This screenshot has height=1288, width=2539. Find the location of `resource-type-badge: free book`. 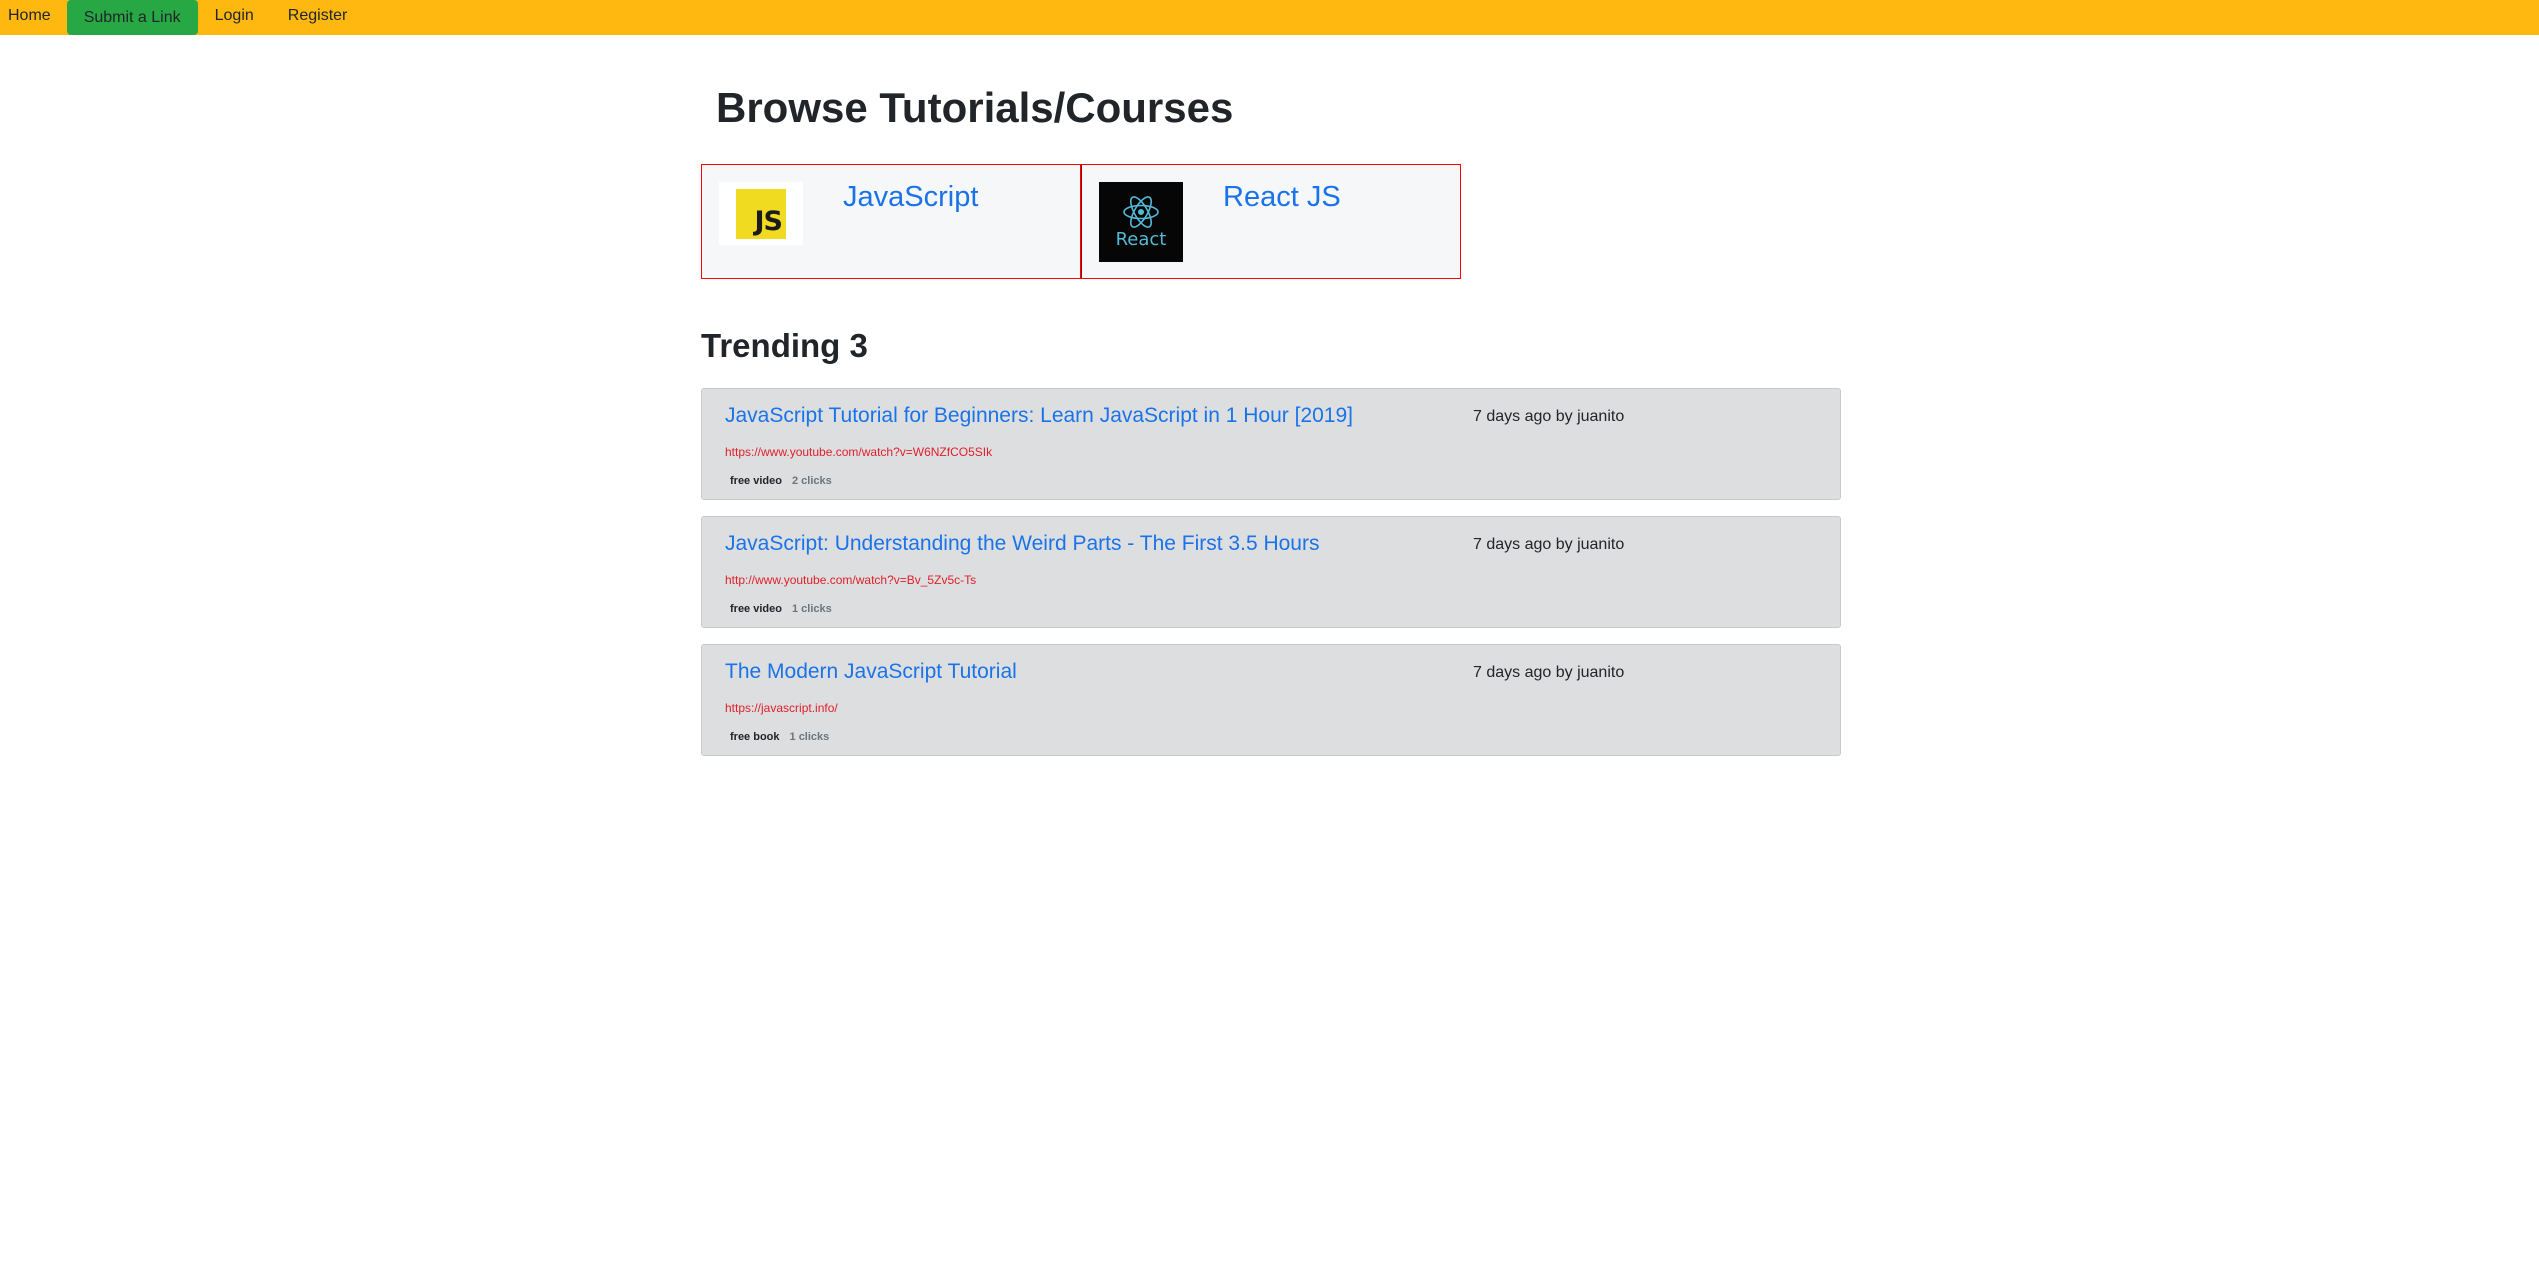

resource-type-badge: free book is located at coordinates (755, 737).